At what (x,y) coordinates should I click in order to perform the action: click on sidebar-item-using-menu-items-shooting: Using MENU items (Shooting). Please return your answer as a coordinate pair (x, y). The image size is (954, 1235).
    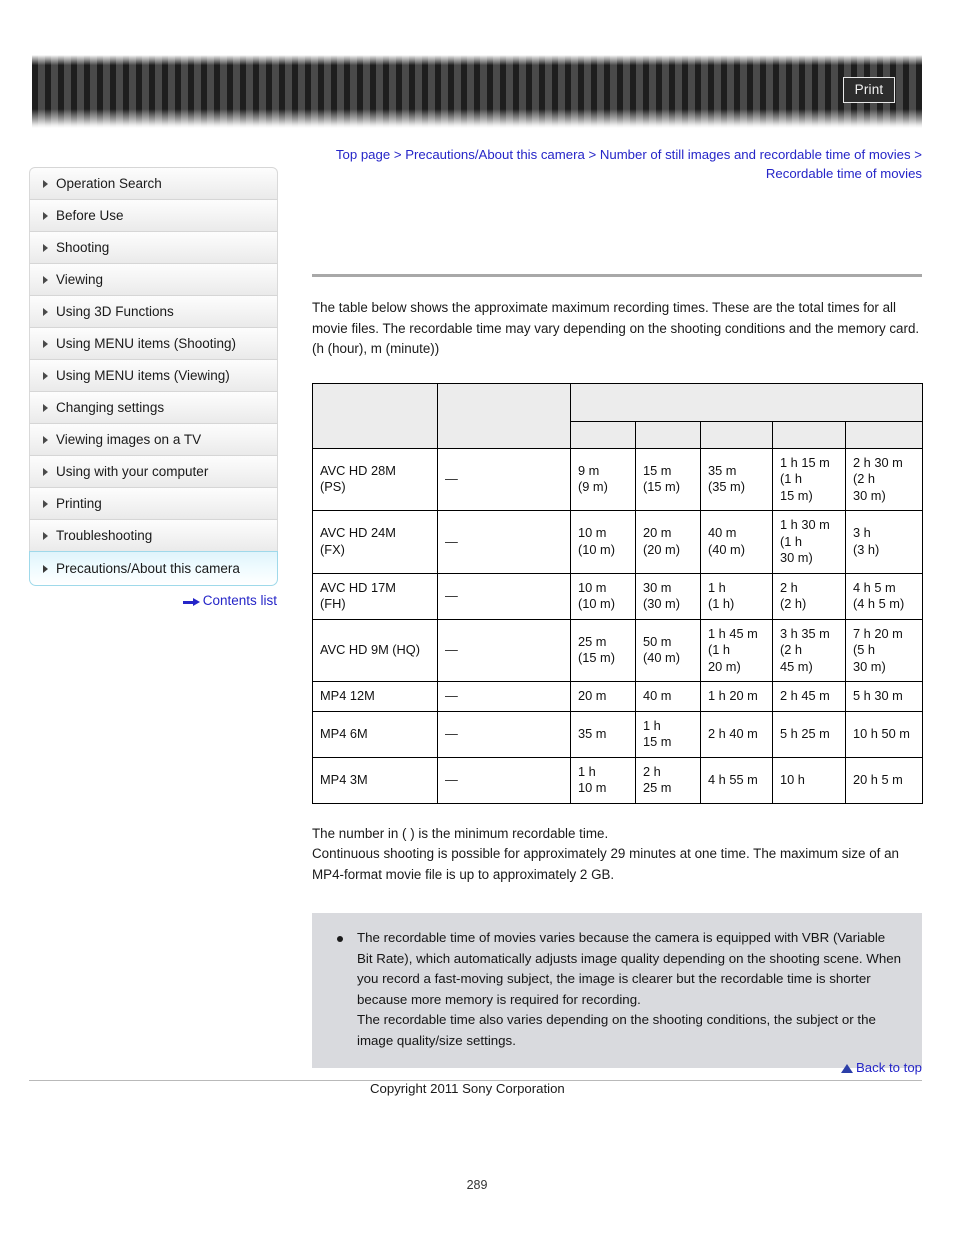
    Looking at the image, I should click on (153, 343).